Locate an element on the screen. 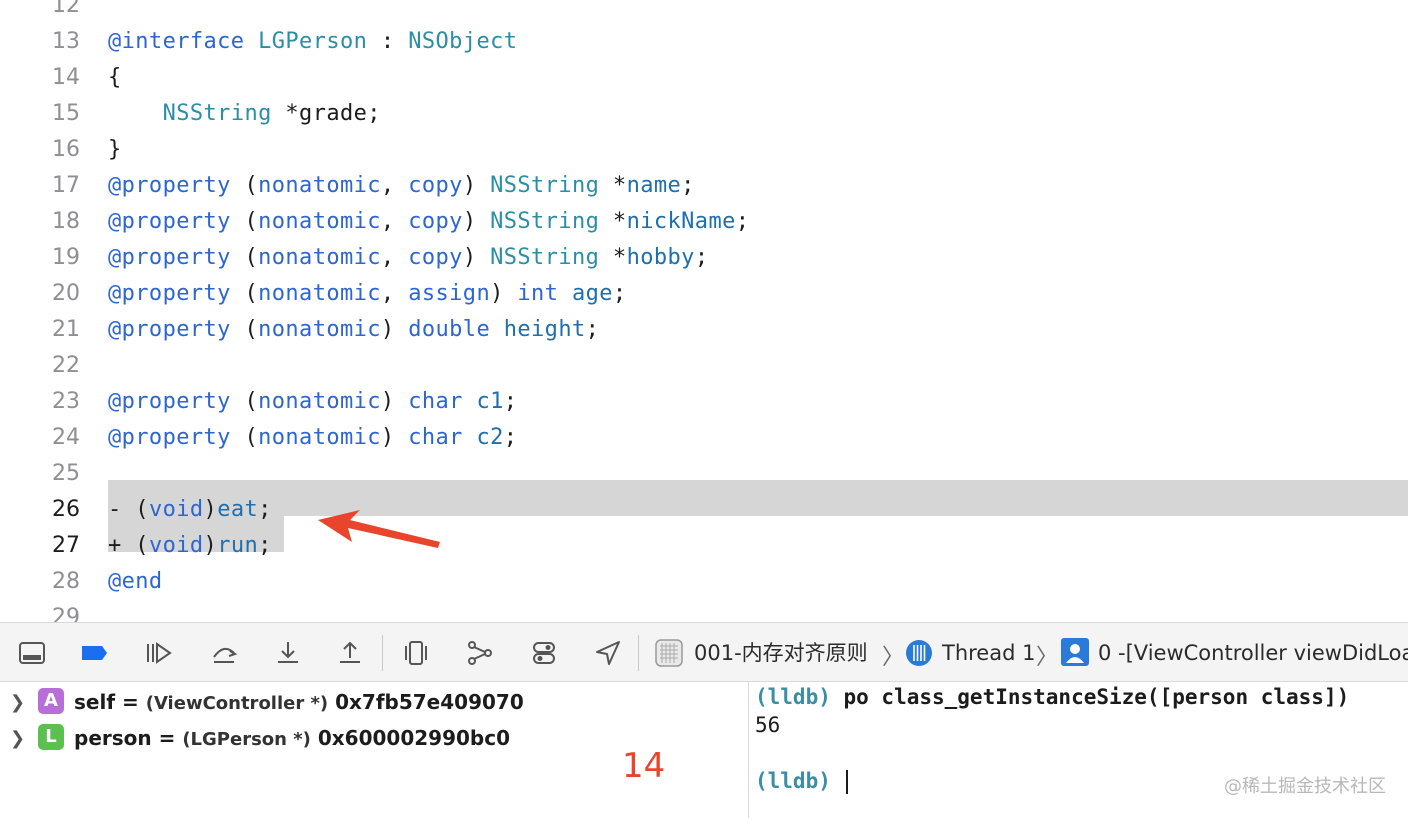  code-line: 28 @end is located at coordinates (704, 582).